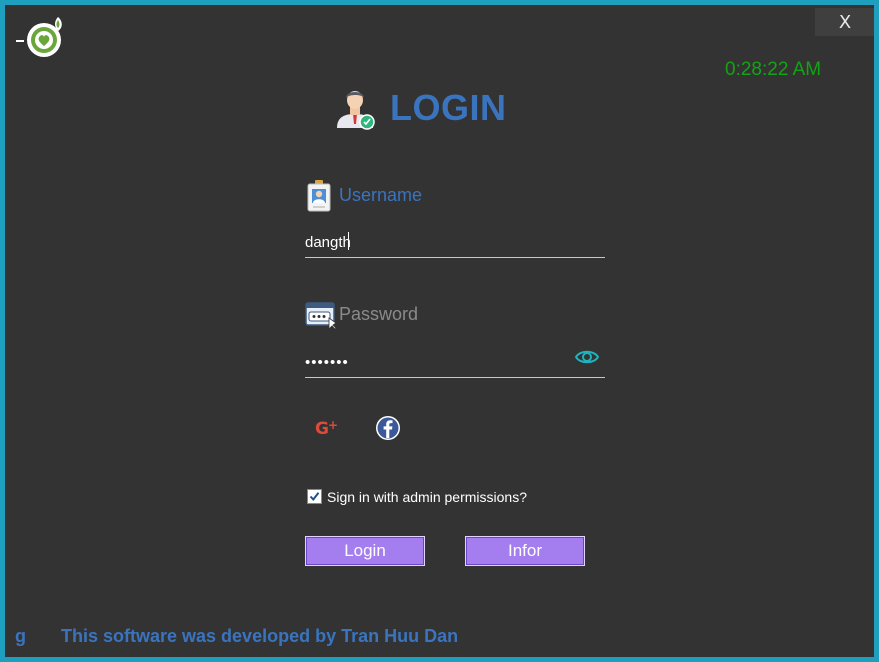 This screenshot has width=879, height=662. I want to click on page-title: LOGIN, so click(448, 107).